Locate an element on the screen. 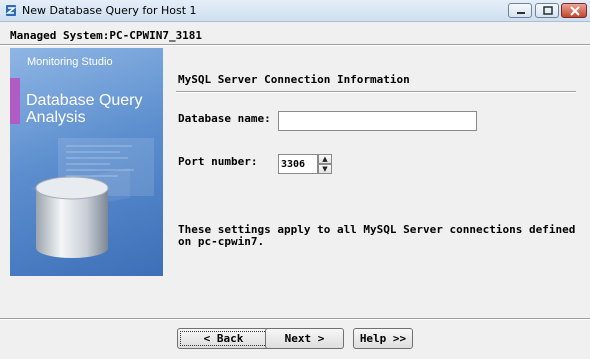 Image resolution: width=590 pixels, height=359 pixels. help-button: Help >> is located at coordinates (383, 338).